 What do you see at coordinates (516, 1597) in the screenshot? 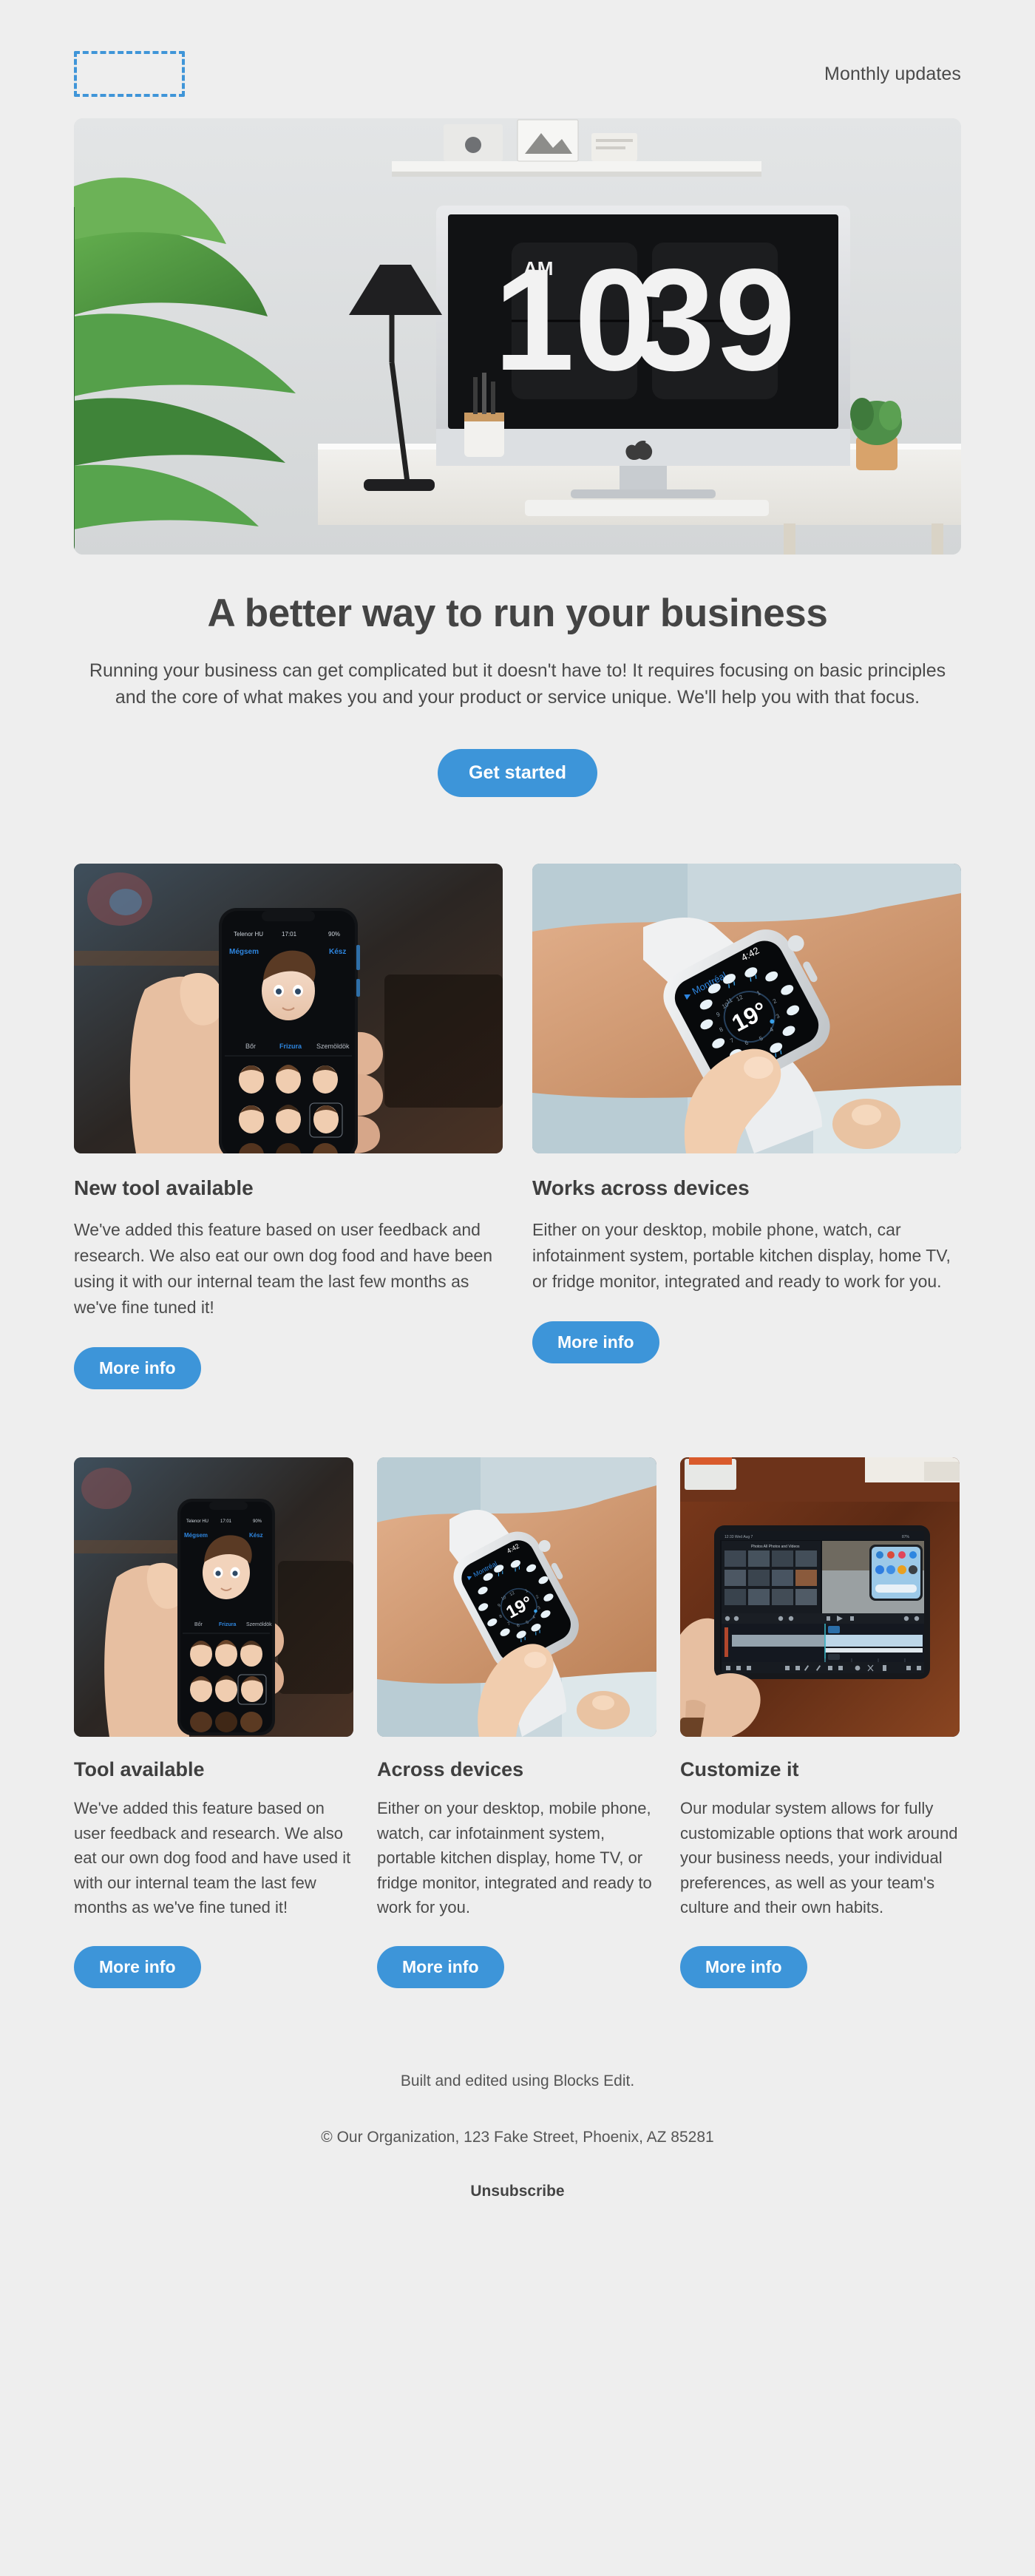
I see `watch-weather-image: Montréal 4:42 19° 12 1 2 345 678 9 10` at bounding box center [516, 1597].